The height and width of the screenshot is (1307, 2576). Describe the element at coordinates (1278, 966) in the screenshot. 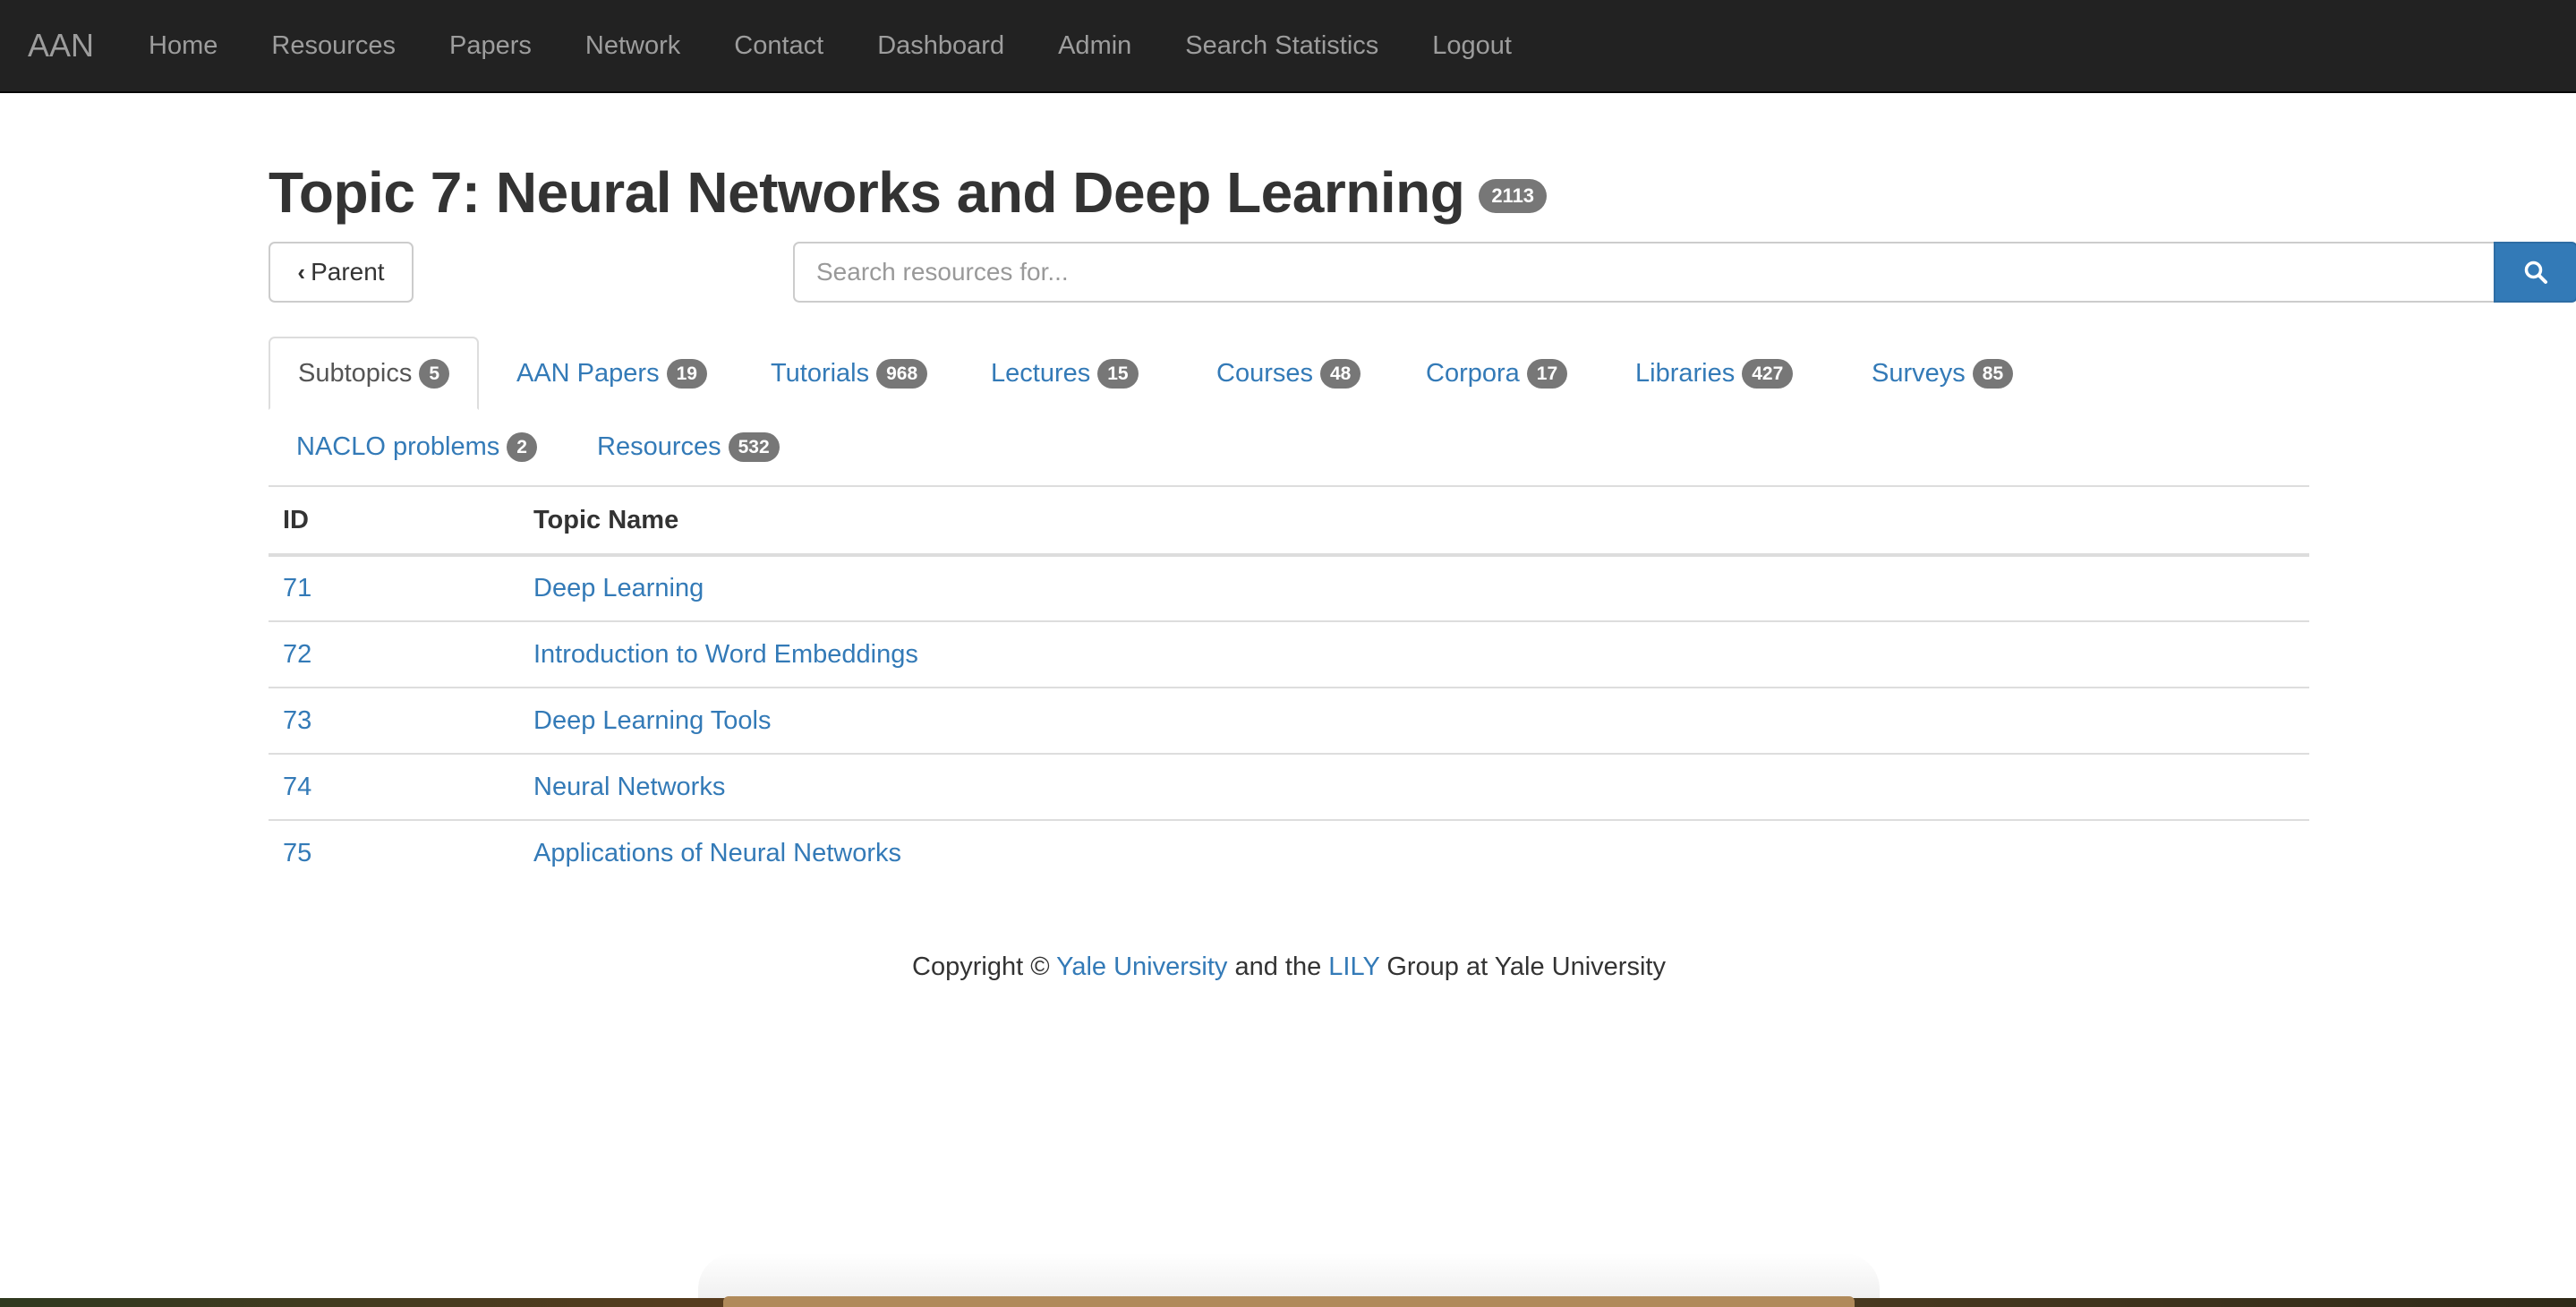

I see `footer-middle: and the` at that location.